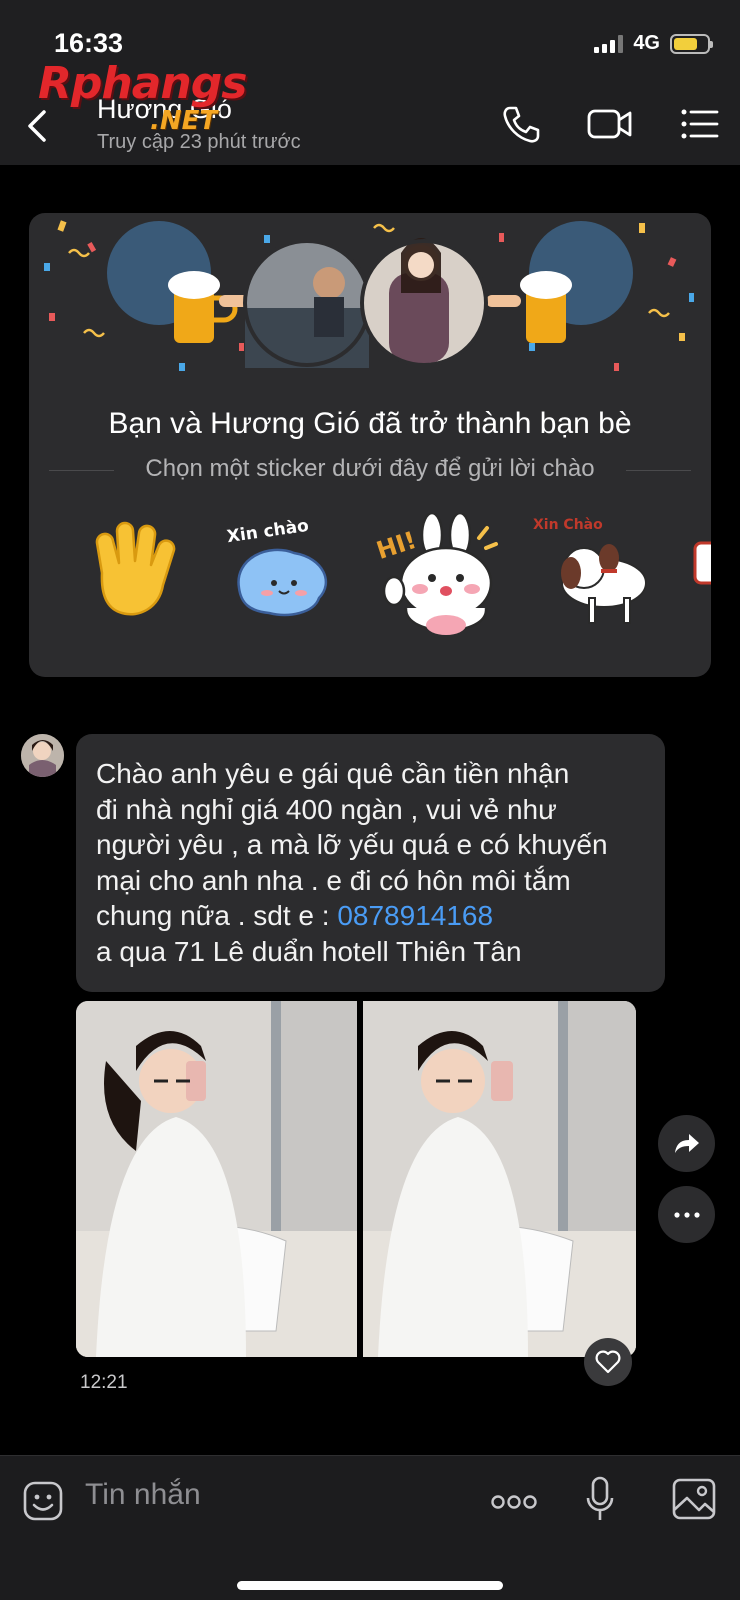 Image resolution: width=740 pixels, height=1600 pixels. I want to click on forward-button, so click(686, 1143).